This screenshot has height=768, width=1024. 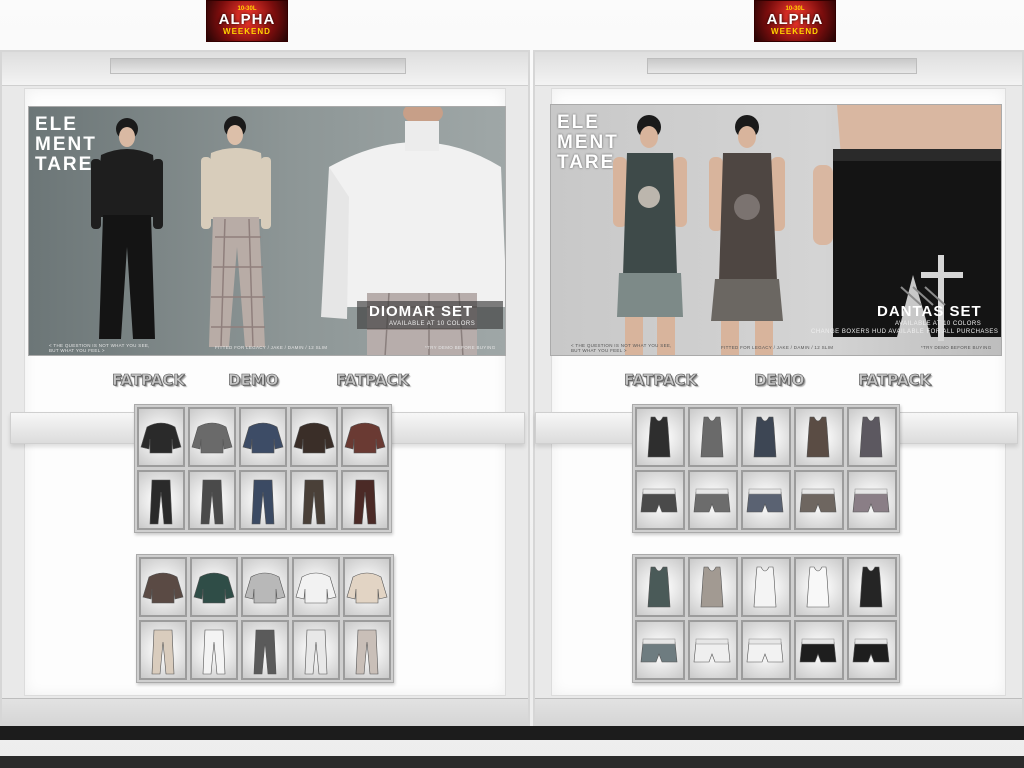 I want to click on model-tank-brown, so click(x=747, y=235).